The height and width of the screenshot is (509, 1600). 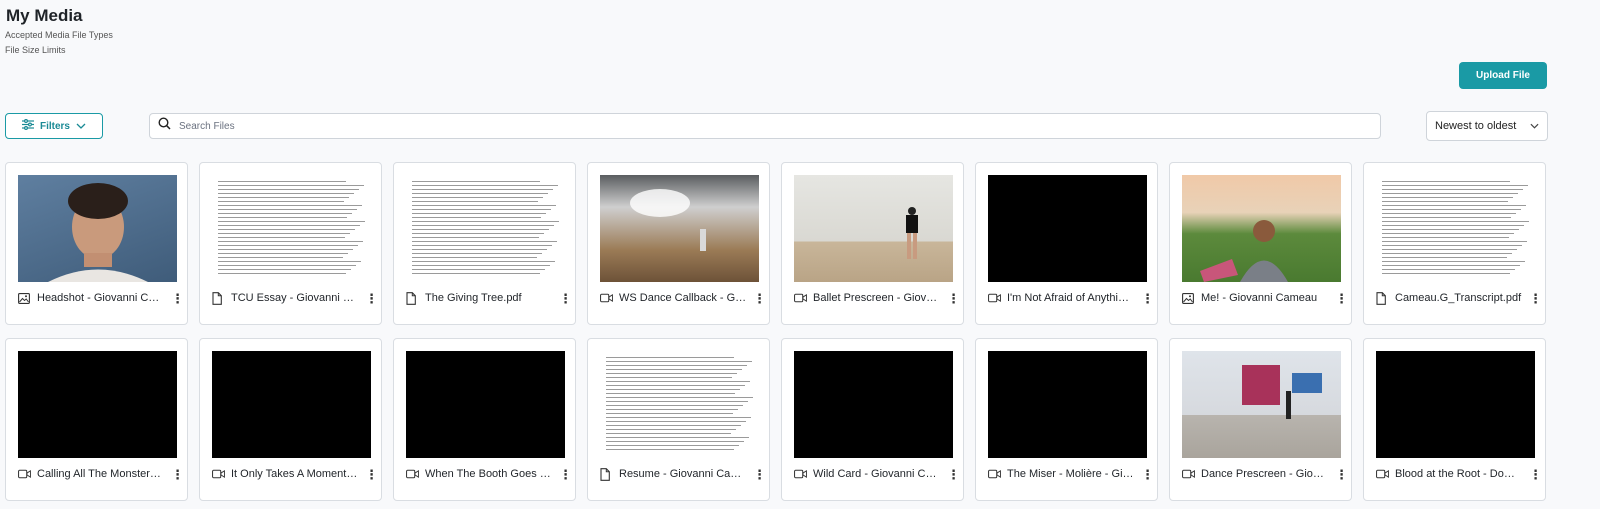 I want to click on media-name: Headshot - Giovanni Cameau, so click(x=101, y=298).